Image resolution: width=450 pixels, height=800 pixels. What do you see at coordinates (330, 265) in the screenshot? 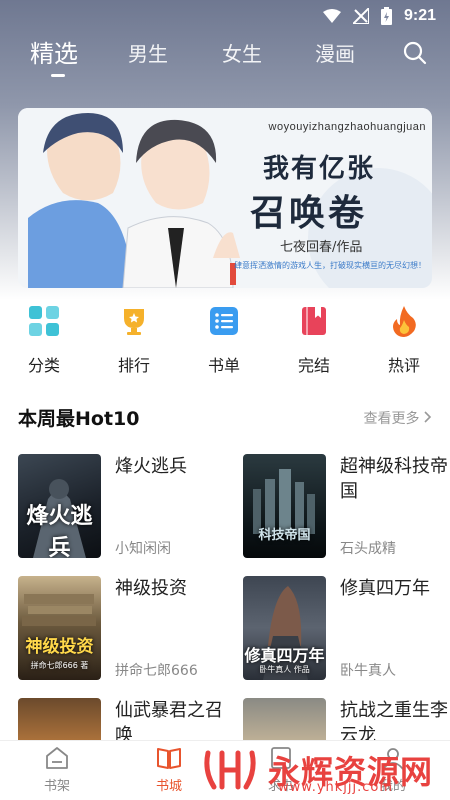
I see `banner-slogan: 肆意挥洒激情的游戏人生，打破现实横亘的无尽幻想！` at bounding box center [330, 265].